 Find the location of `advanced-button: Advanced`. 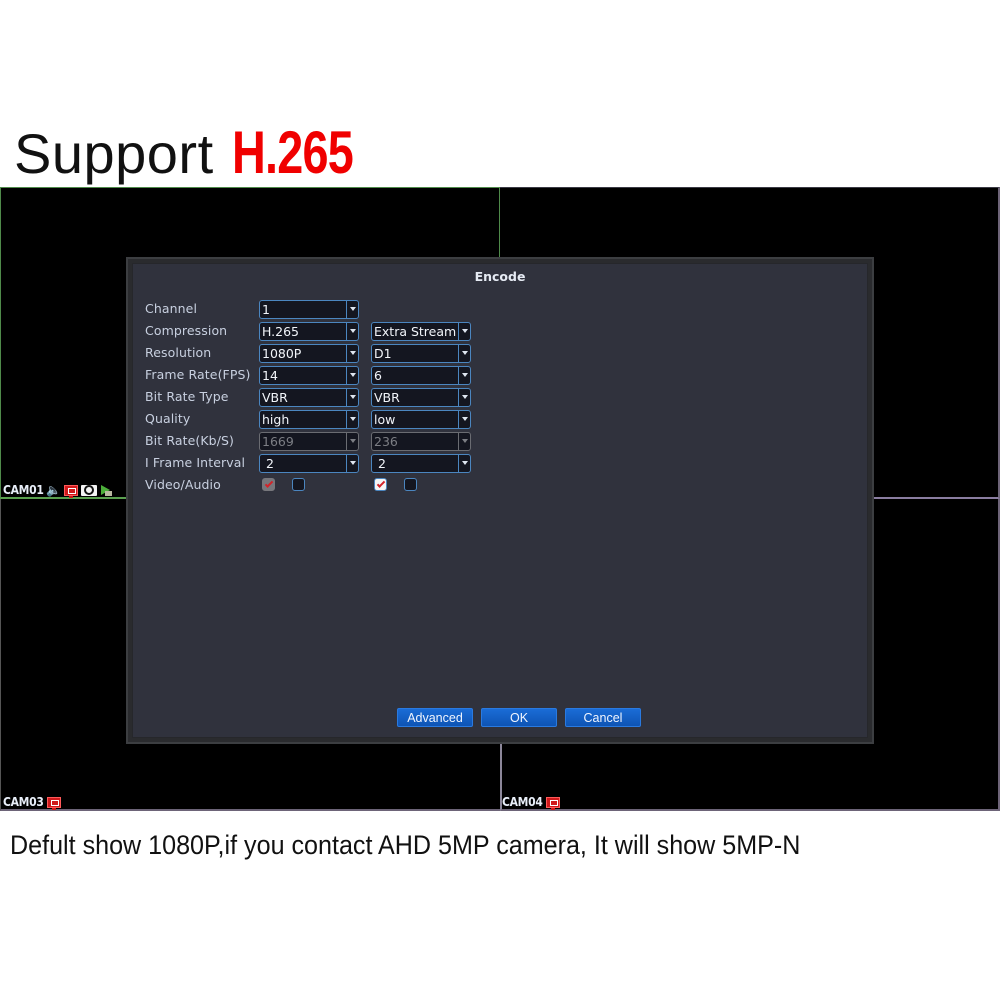

advanced-button: Advanced is located at coordinates (435, 717).